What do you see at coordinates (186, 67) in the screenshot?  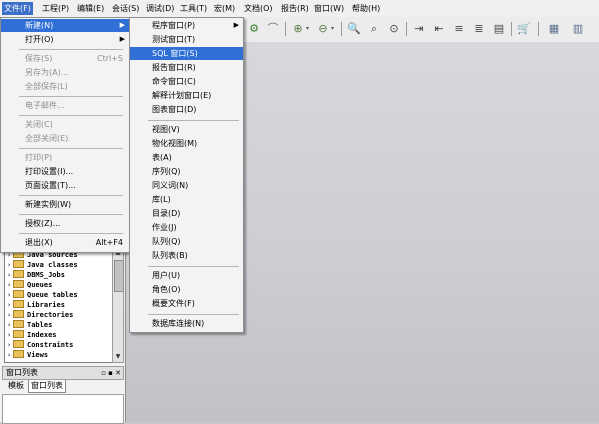 I see `menu-item-report-window: 报告窗口(R)` at bounding box center [186, 67].